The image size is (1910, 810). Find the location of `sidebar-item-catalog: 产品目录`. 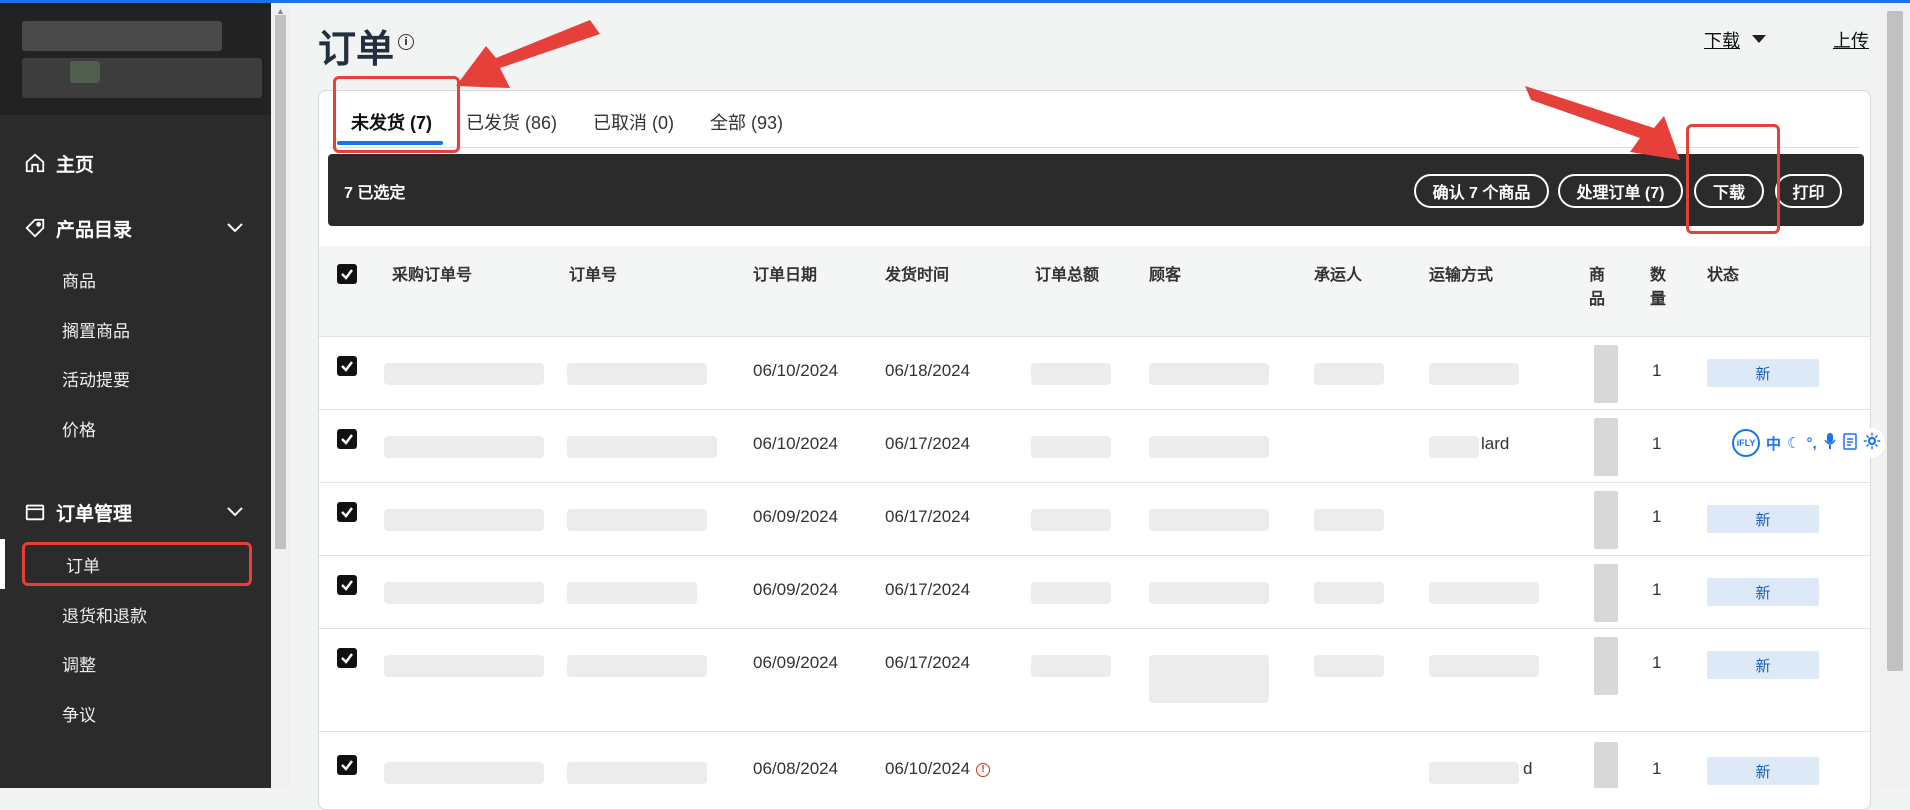

sidebar-item-catalog: 产品目录 is located at coordinates (139, 228).